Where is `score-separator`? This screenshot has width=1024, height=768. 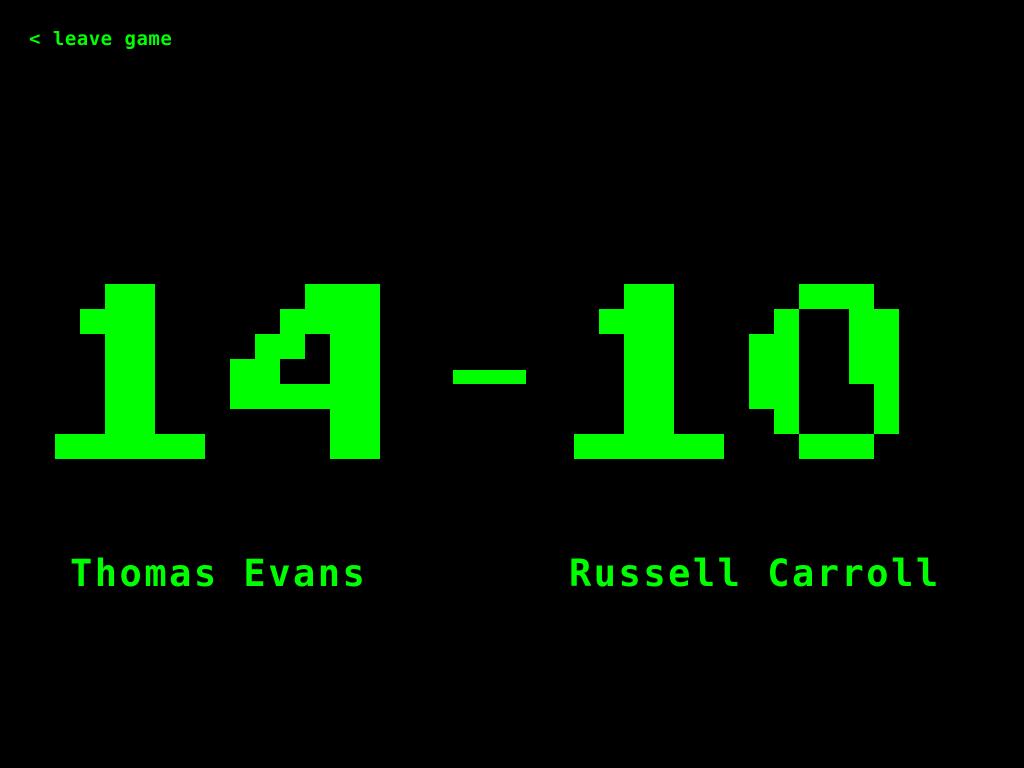 score-separator is located at coordinates (489, 377).